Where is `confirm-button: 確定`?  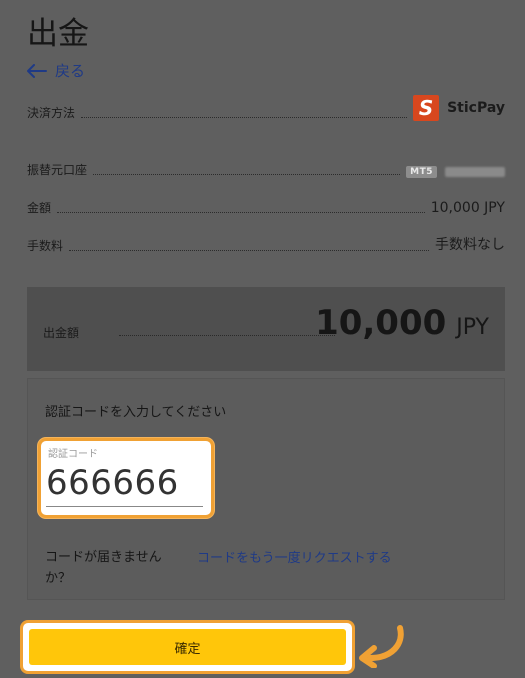
confirm-button: 確定 is located at coordinates (187, 647).